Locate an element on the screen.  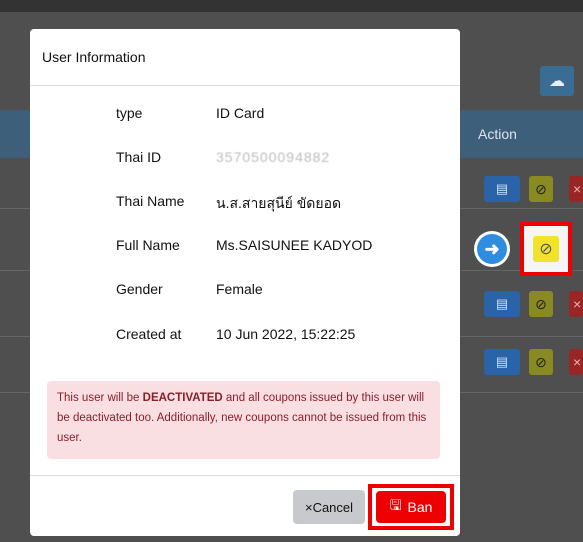
field-value: Female is located at coordinates (239, 289).